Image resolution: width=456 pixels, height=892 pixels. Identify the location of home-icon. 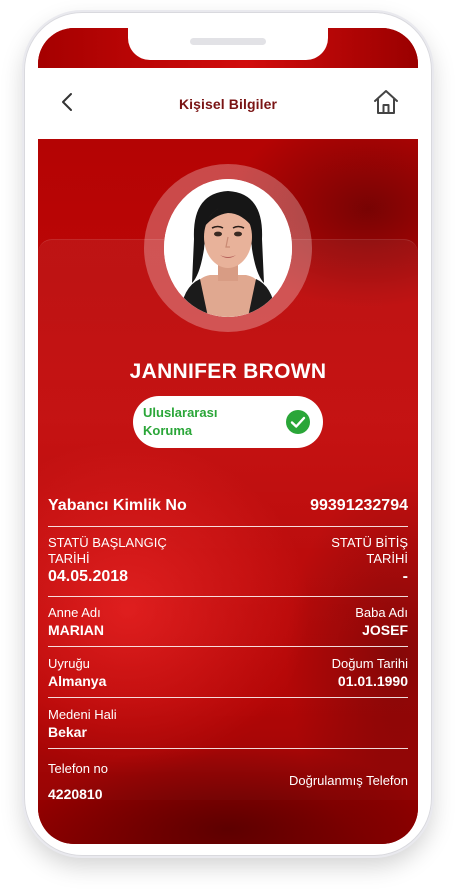
(386, 102).